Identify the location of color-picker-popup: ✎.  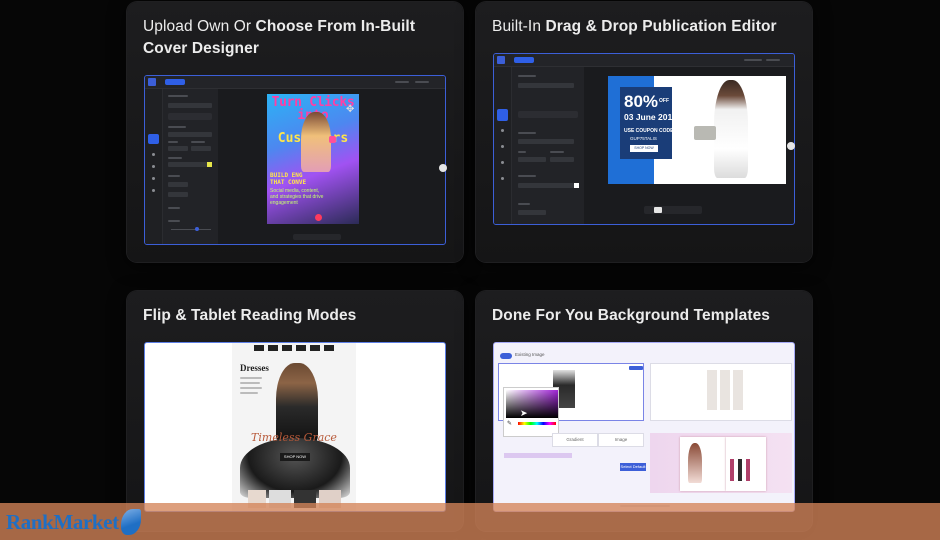
(531, 412).